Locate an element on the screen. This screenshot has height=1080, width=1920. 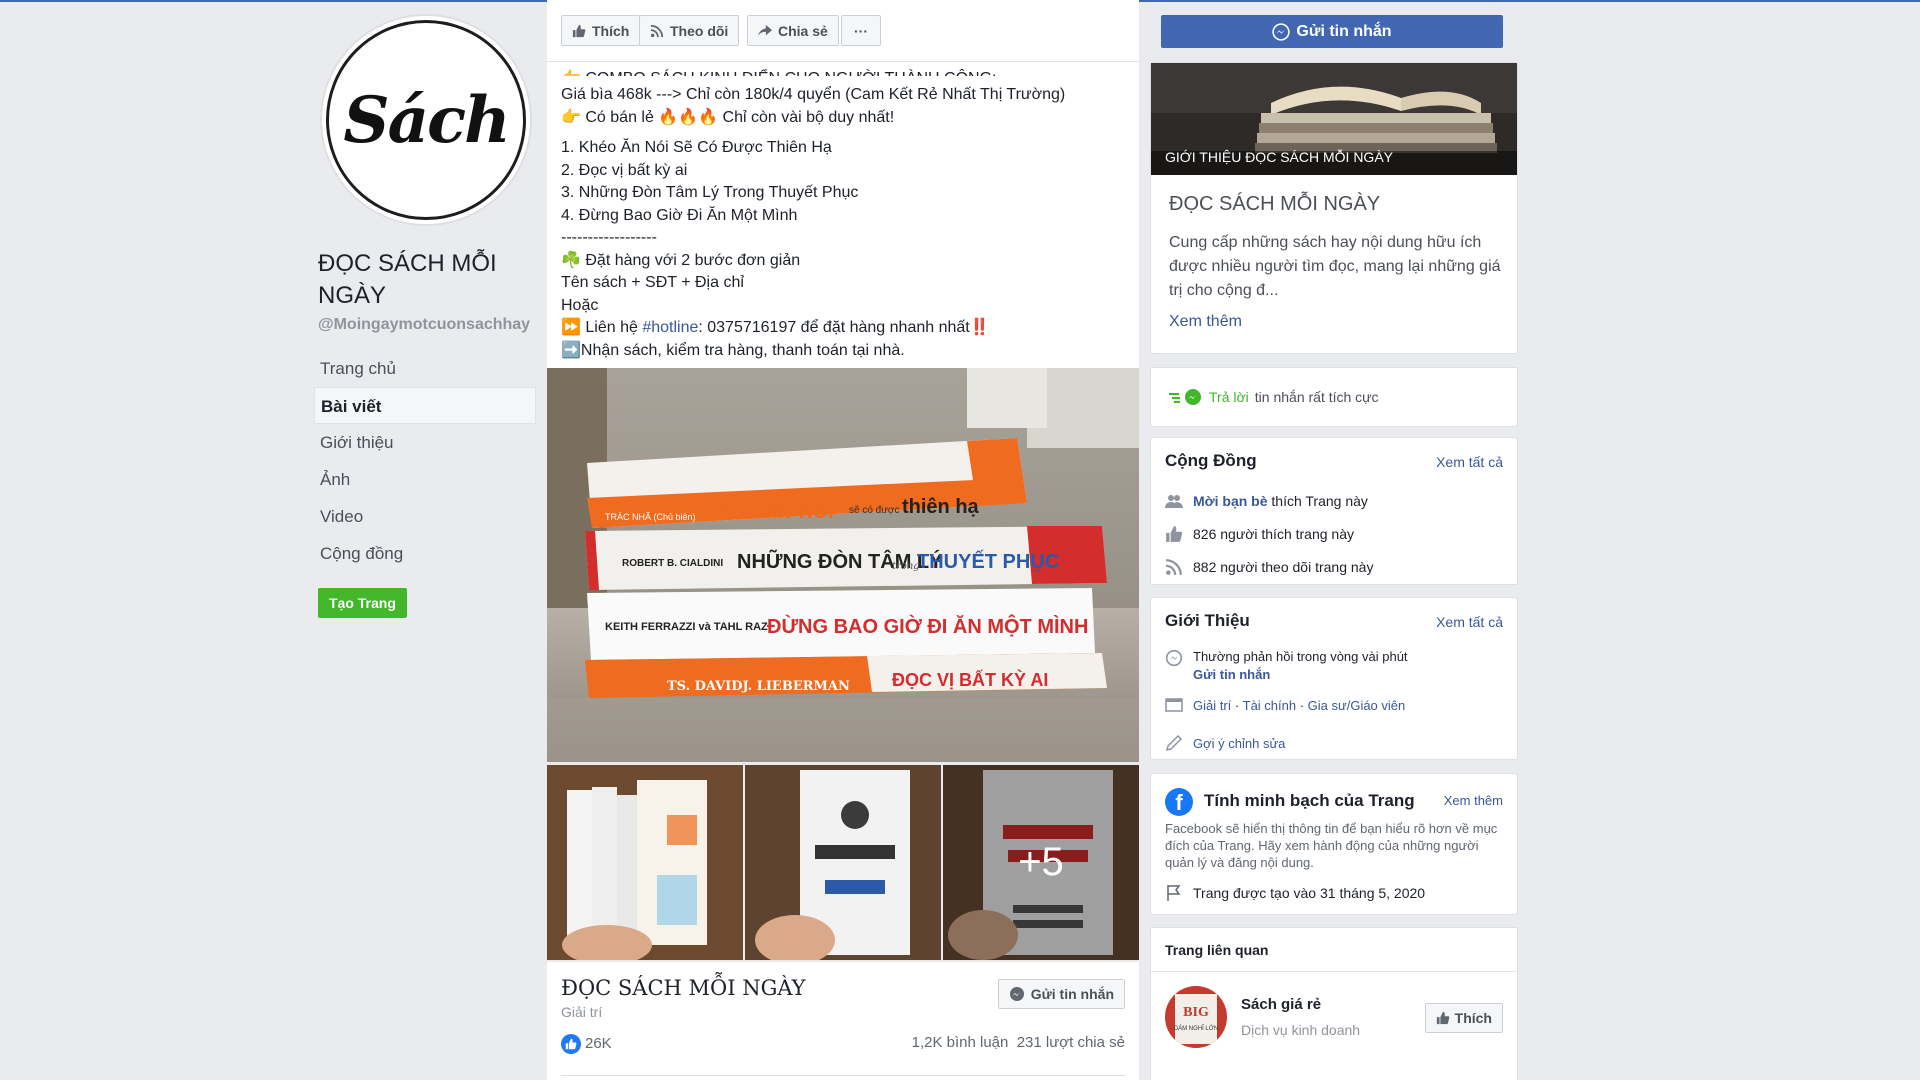
nav-item-video: Video is located at coordinates (425, 516).